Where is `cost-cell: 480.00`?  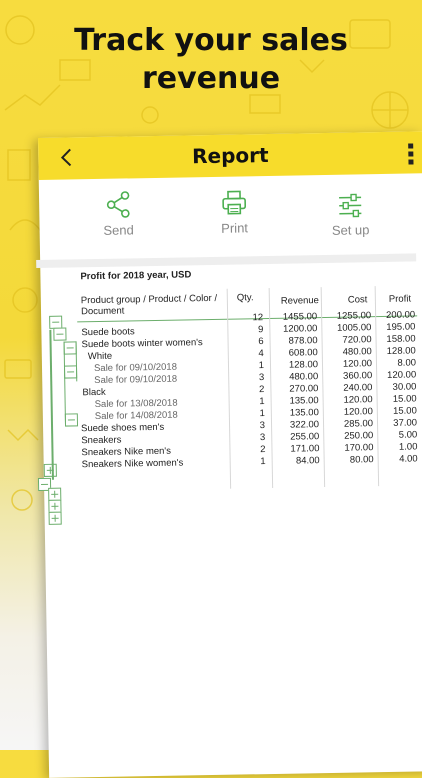
cost-cell: 480.00 is located at coordinates (357, 352).